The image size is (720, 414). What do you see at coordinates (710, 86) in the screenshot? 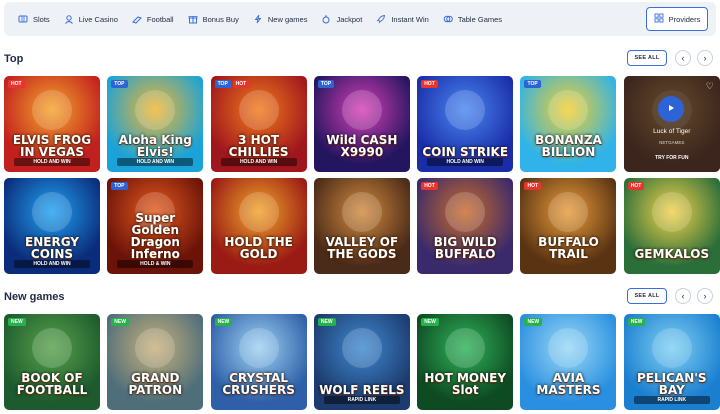
I see `favorite-heart-icon: ♡` at bounding box center [710, 86].